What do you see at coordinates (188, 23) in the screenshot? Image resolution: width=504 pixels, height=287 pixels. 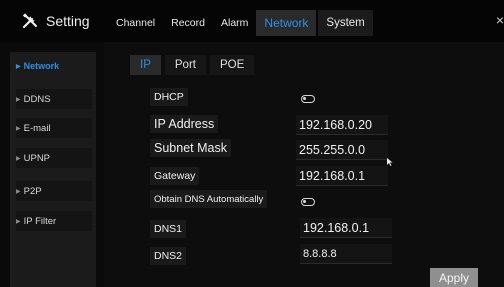 I see `tab-record: Record` at bounding box center [188, 23].